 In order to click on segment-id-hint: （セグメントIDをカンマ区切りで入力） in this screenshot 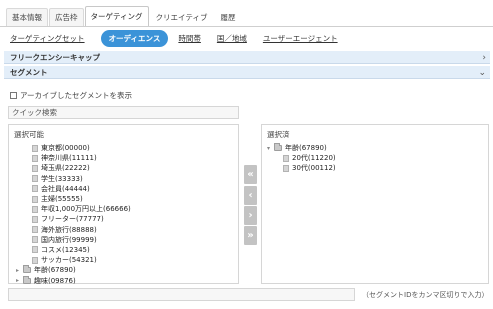, I will do `click(425, 295)`.